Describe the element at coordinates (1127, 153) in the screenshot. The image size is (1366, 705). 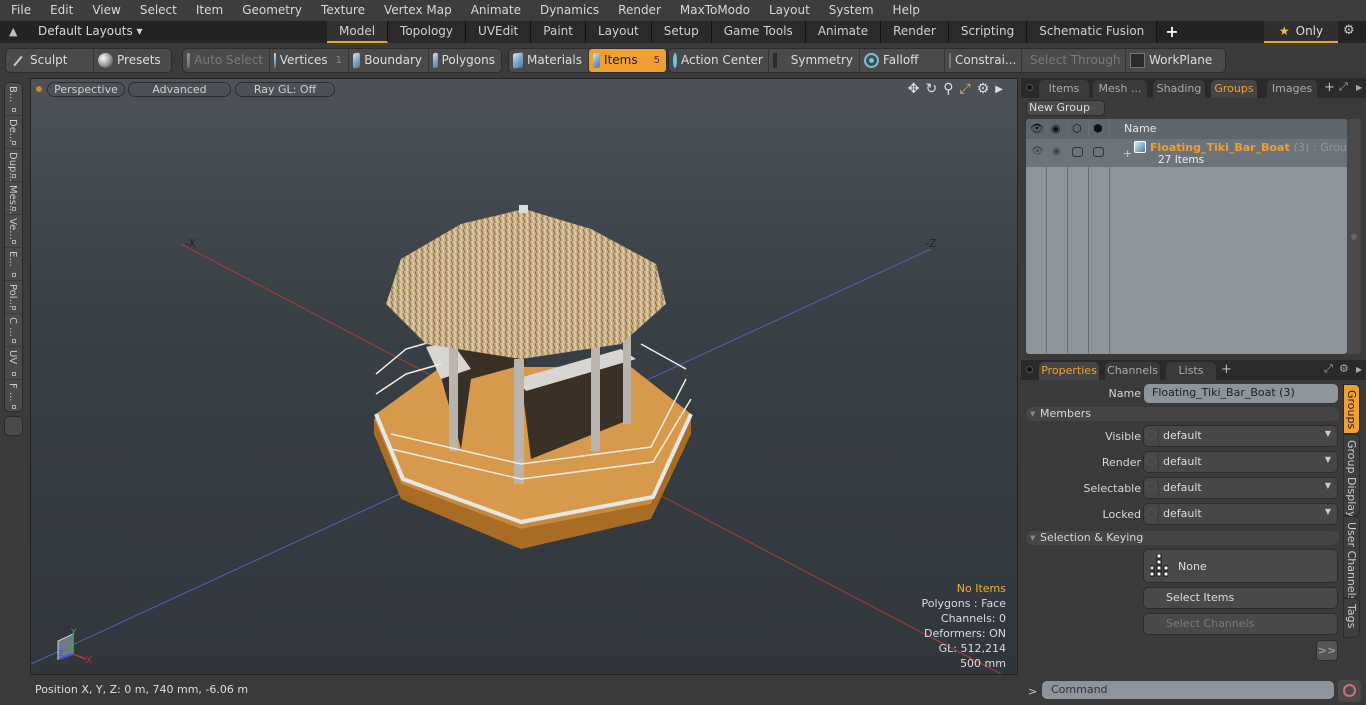
I see `expand-group-toggle: +` at that location.